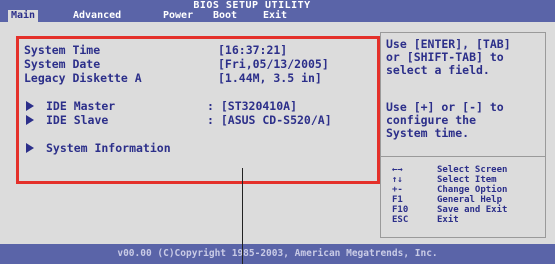  I want to click on tab-advanced: Advanced, so click(97, 16).